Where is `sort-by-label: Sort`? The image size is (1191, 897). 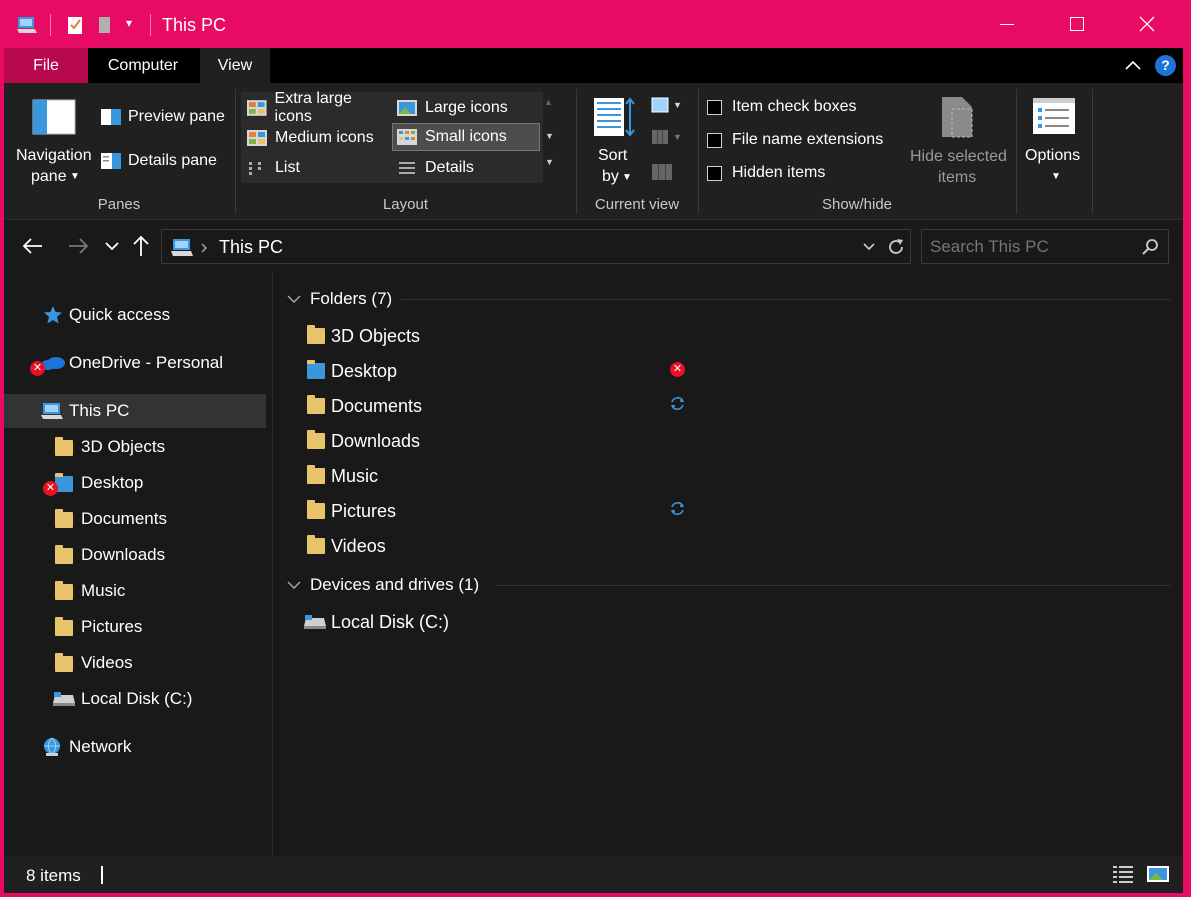 sort-by-label: Sort is located at coordinates (613, 155).